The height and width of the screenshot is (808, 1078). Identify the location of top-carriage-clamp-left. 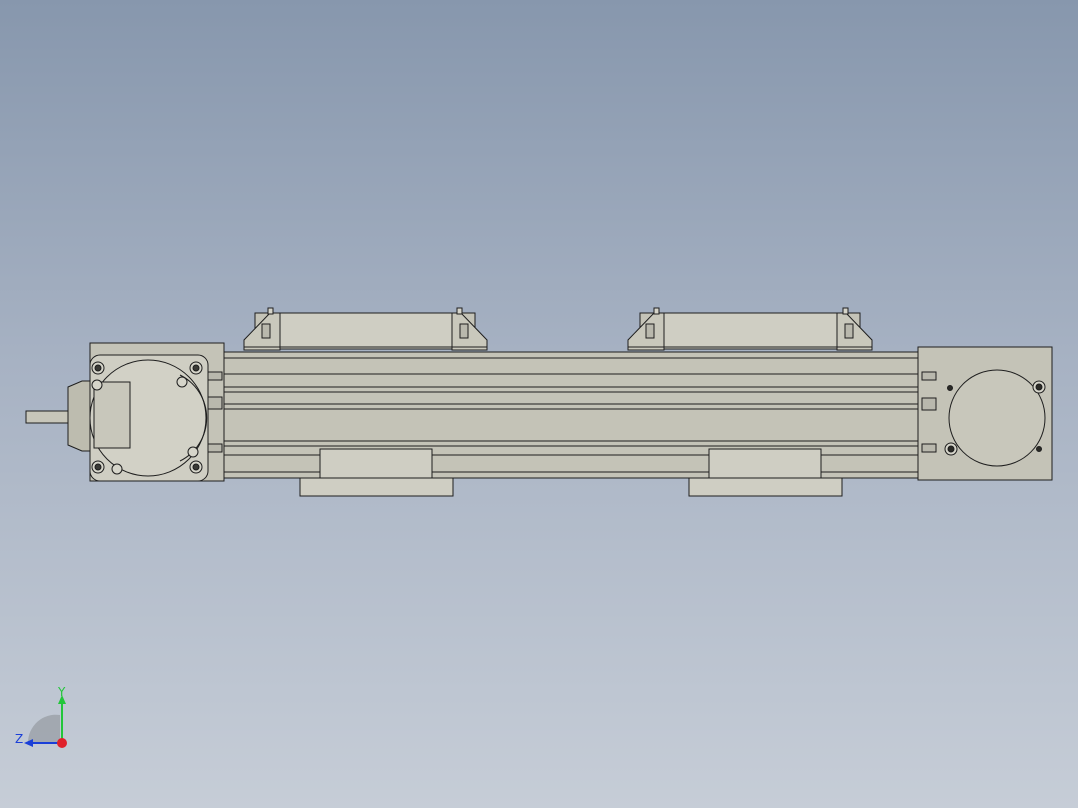
(365, 329).